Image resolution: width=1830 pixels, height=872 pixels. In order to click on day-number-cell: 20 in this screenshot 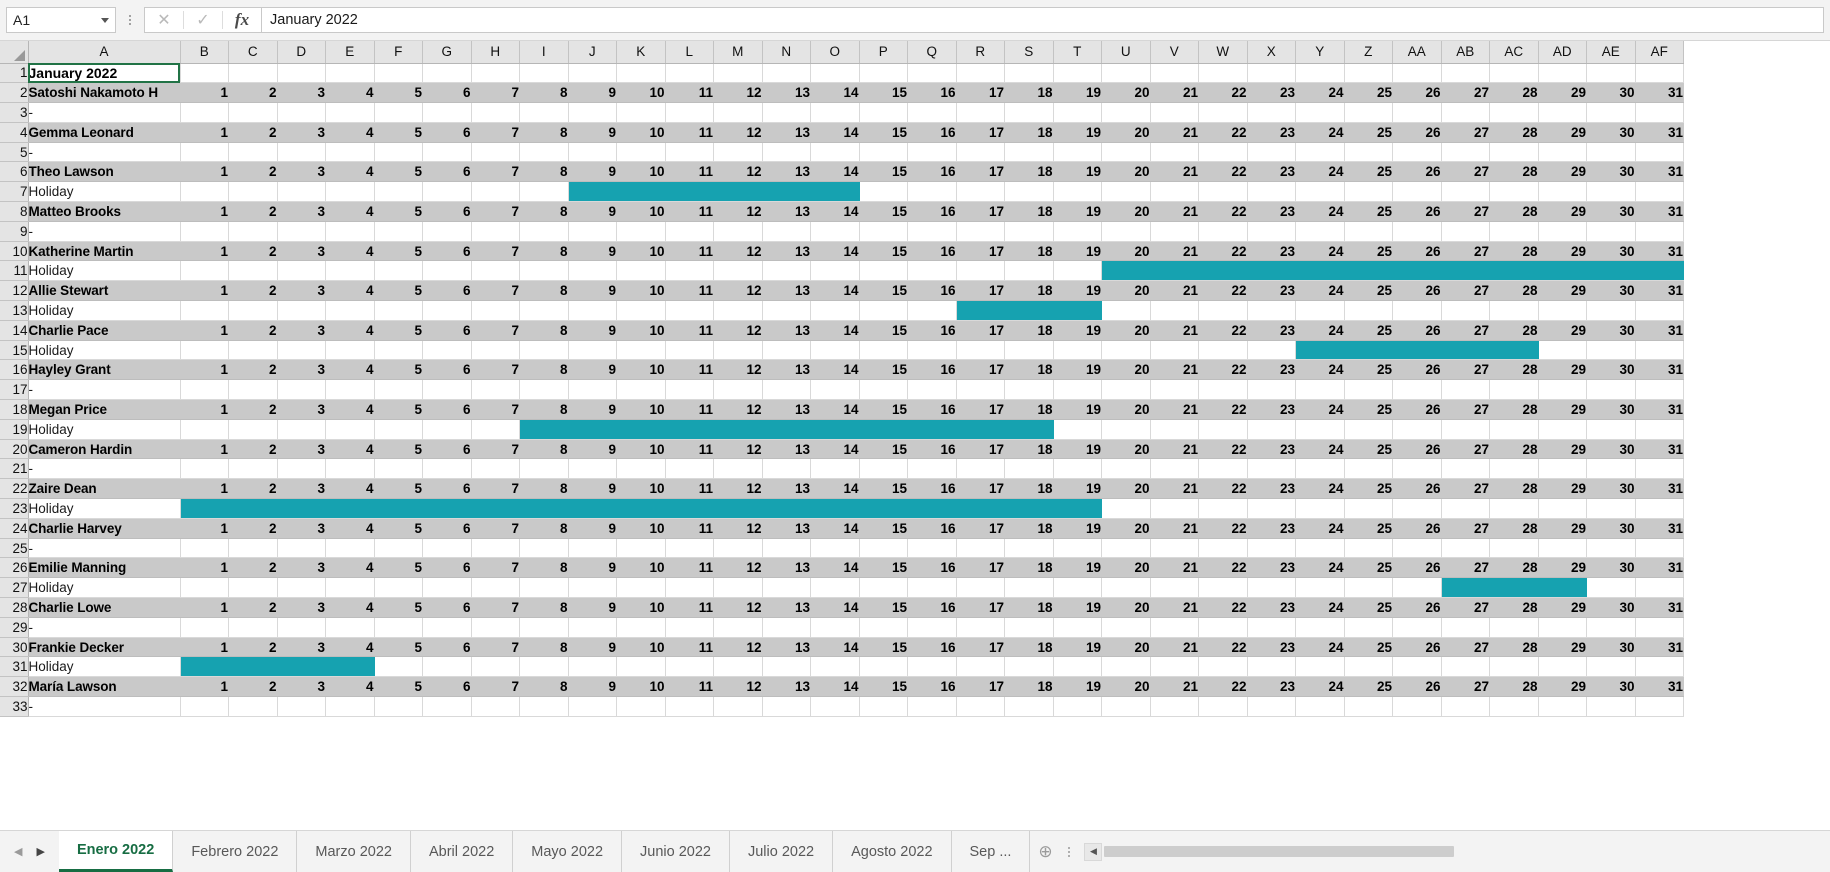, I will do `click(1126, 607)`.